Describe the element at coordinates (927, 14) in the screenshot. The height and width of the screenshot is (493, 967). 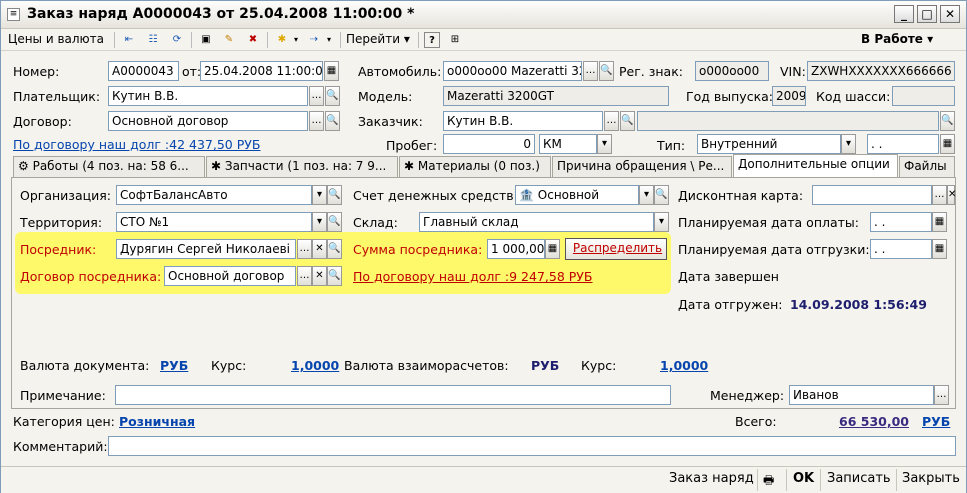
I see `maximize-button: □` at that location.